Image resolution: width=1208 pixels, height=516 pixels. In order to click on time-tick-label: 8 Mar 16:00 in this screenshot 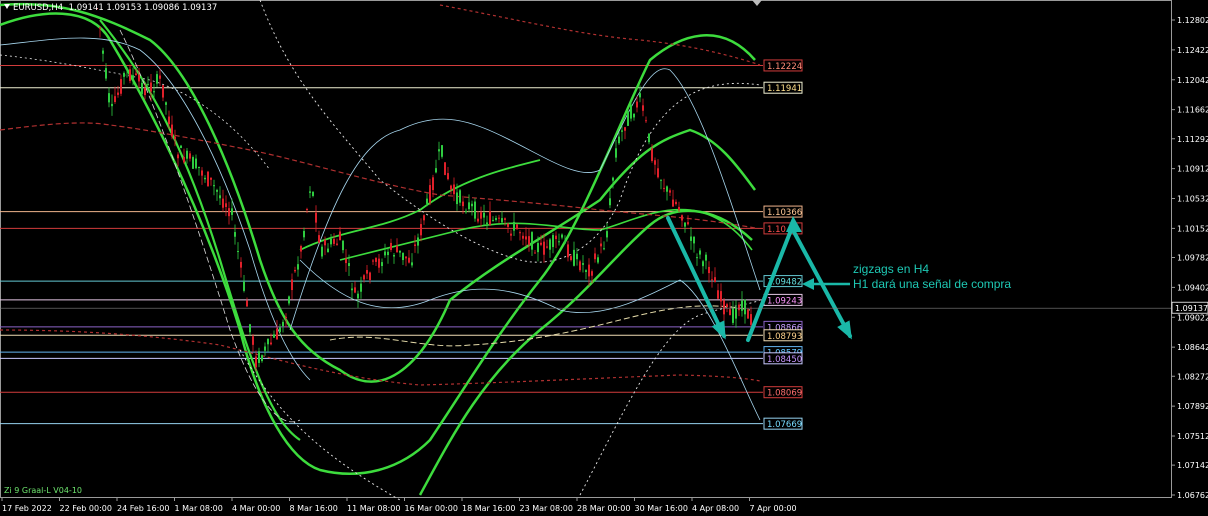, I will do `click(314, 508)`.